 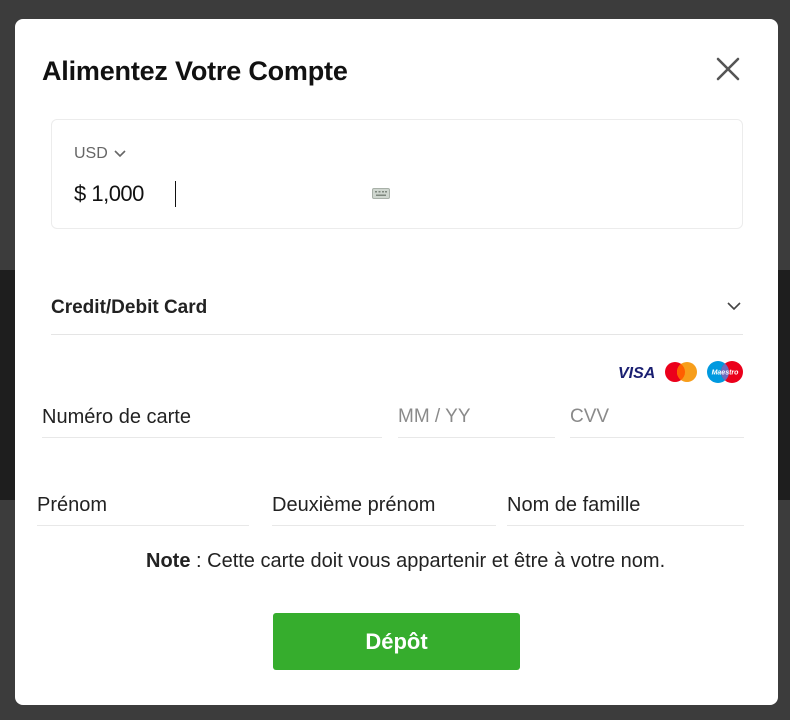 What do you see at coordinates (143, 505) in the screenshot?
I see `first-name-field: Prénom` at bounding box center [143, 505].